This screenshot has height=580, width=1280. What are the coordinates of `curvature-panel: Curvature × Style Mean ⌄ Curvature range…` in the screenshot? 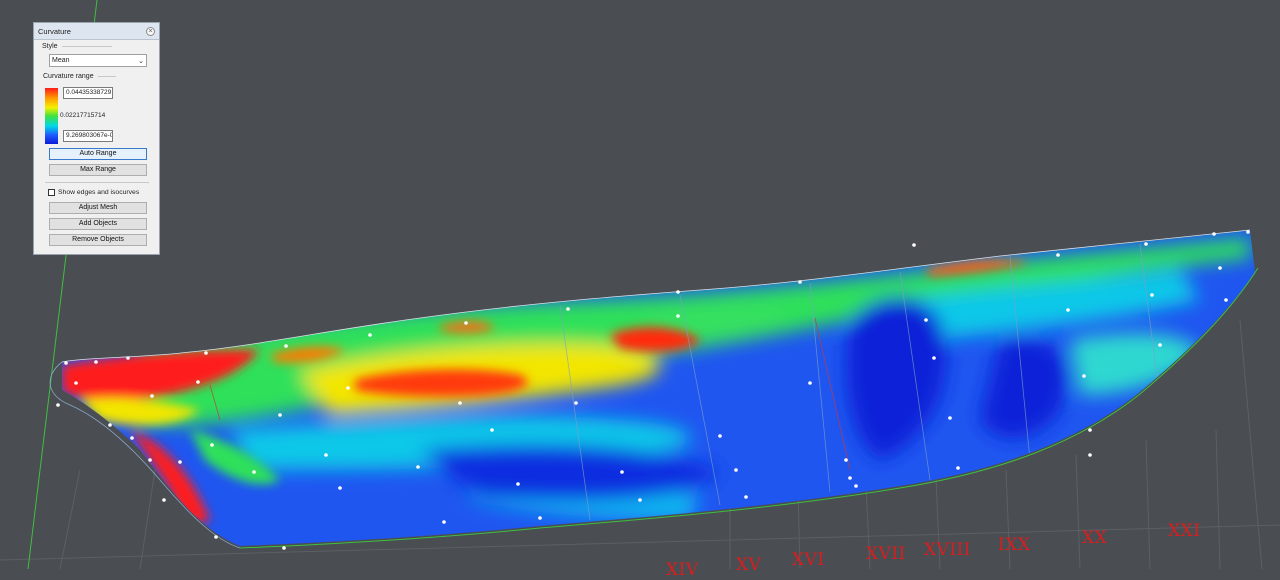 It's located at (96, 138).